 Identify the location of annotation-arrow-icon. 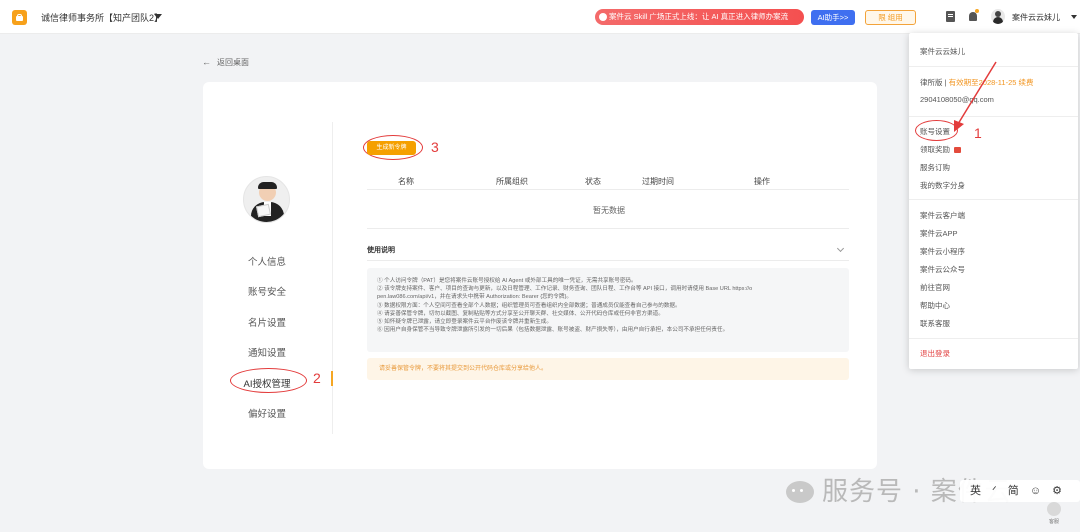
(975, 96).